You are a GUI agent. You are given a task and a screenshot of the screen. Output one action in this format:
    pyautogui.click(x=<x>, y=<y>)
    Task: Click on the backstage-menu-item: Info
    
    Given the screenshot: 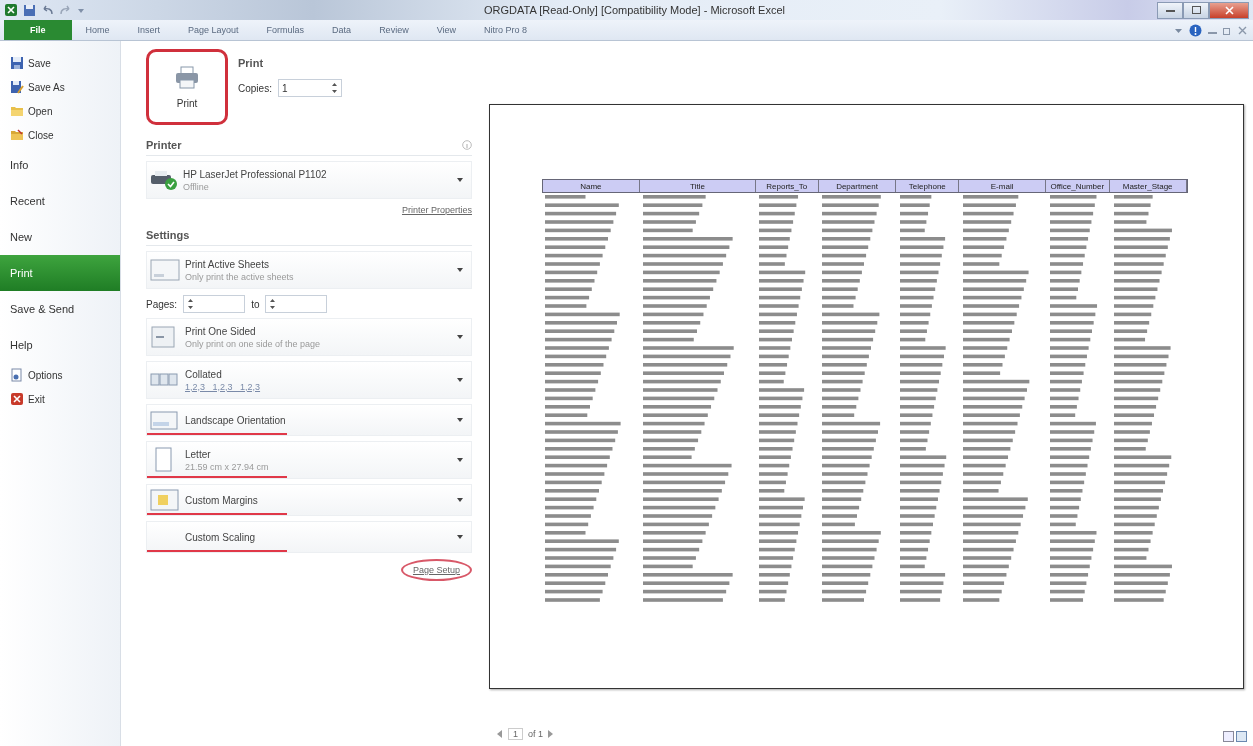 What is the action you would take?
    pyautogui.click(x=60, y=165)
    